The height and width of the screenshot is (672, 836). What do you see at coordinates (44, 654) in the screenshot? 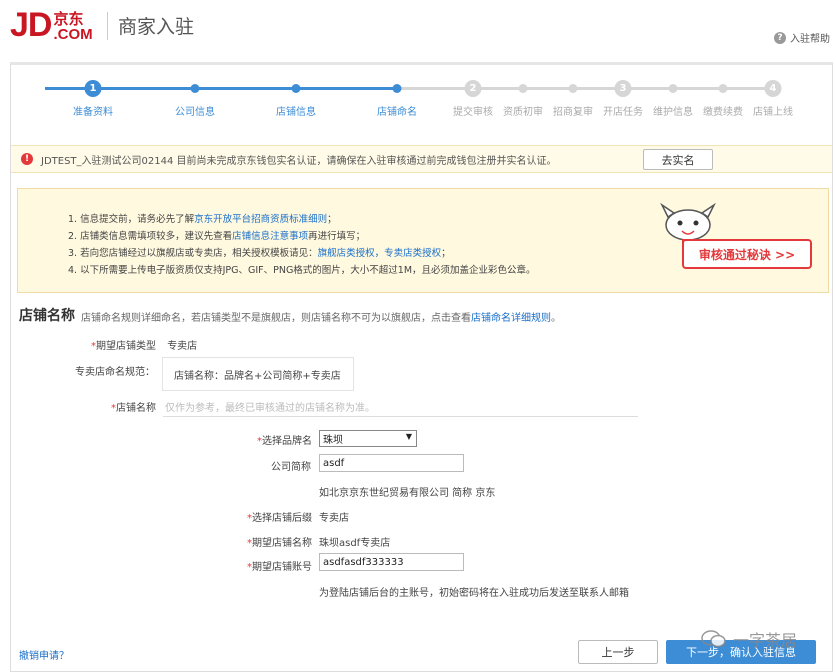
I see `cancel-application-link: 撤销申请？` at bounding box center [44, 654].